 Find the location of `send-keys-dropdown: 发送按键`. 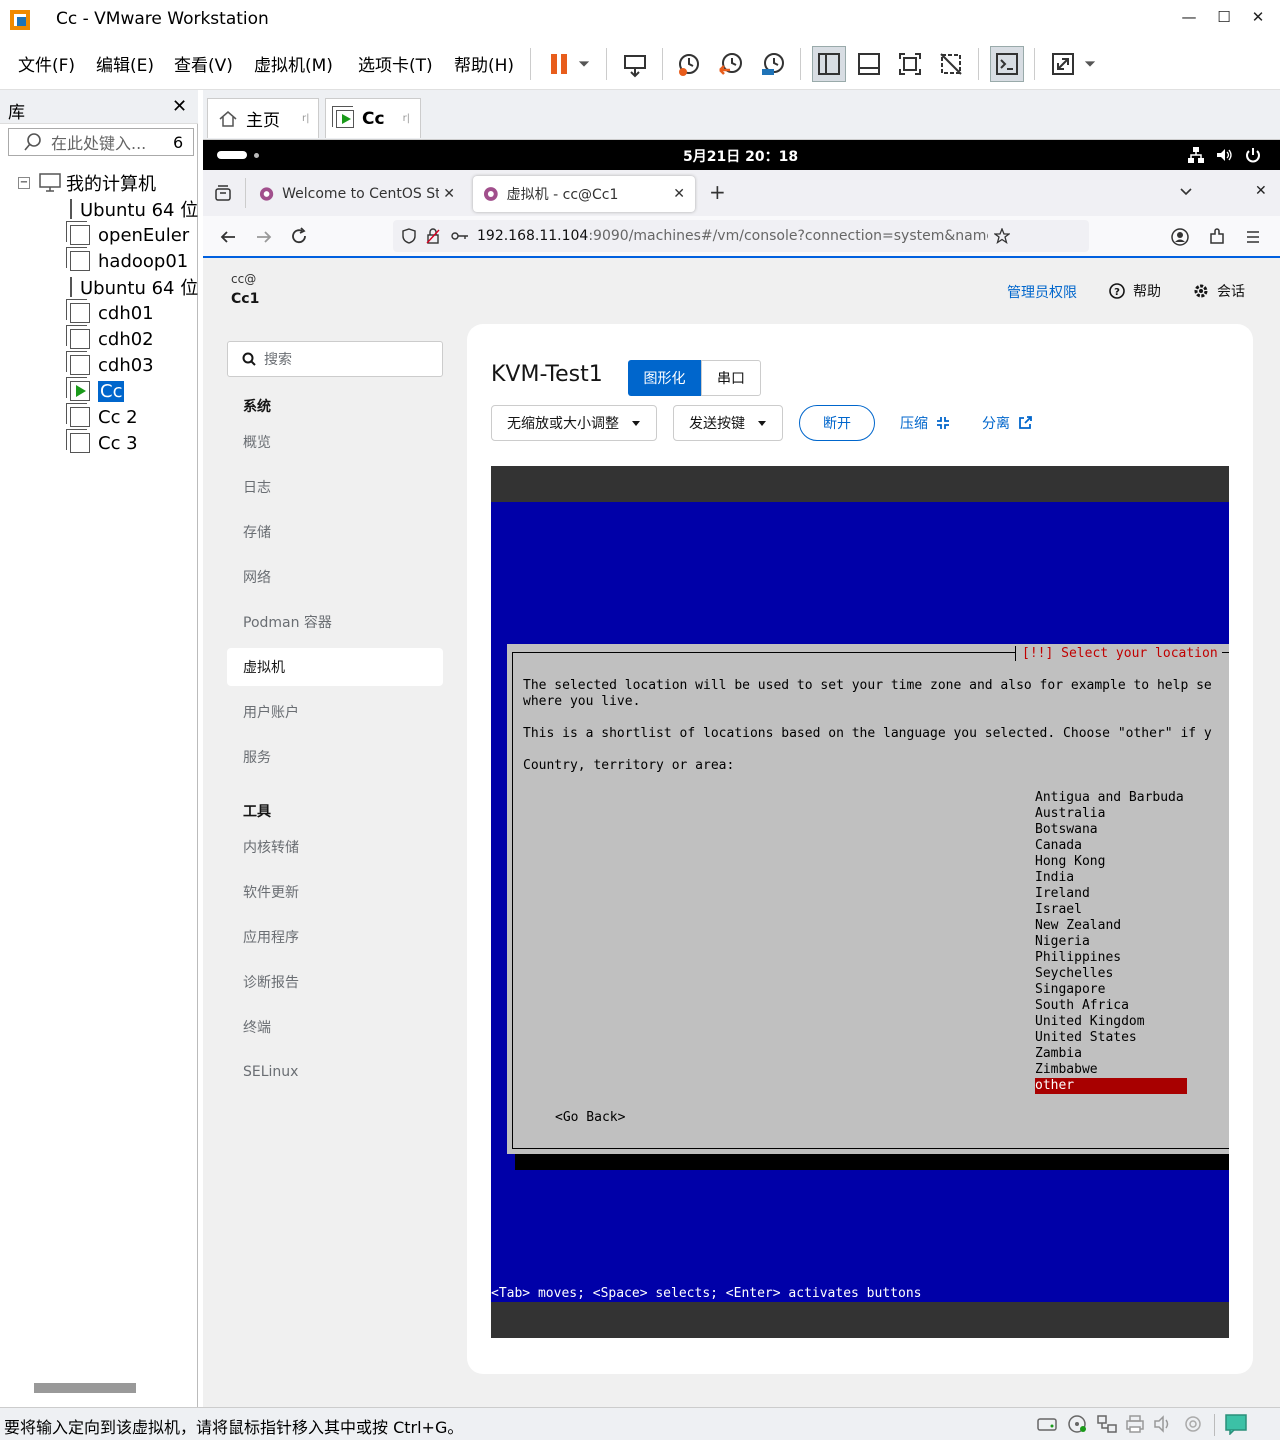

send-keys-dropdown: 发送按键 is located at coordinates (728, 423).